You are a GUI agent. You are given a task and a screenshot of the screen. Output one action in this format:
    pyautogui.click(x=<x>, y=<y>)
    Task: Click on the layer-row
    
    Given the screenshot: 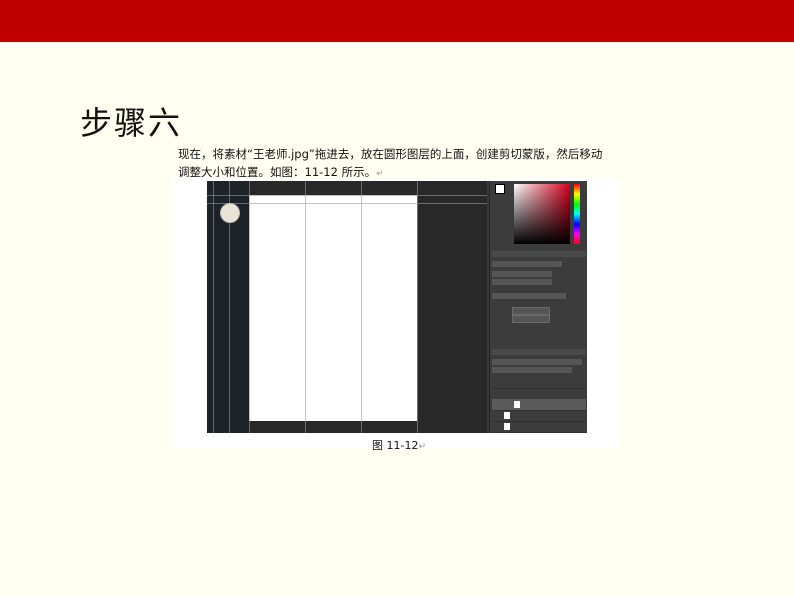 What is the action you would take?
    pyautogui.click(x=539, y=427)
    